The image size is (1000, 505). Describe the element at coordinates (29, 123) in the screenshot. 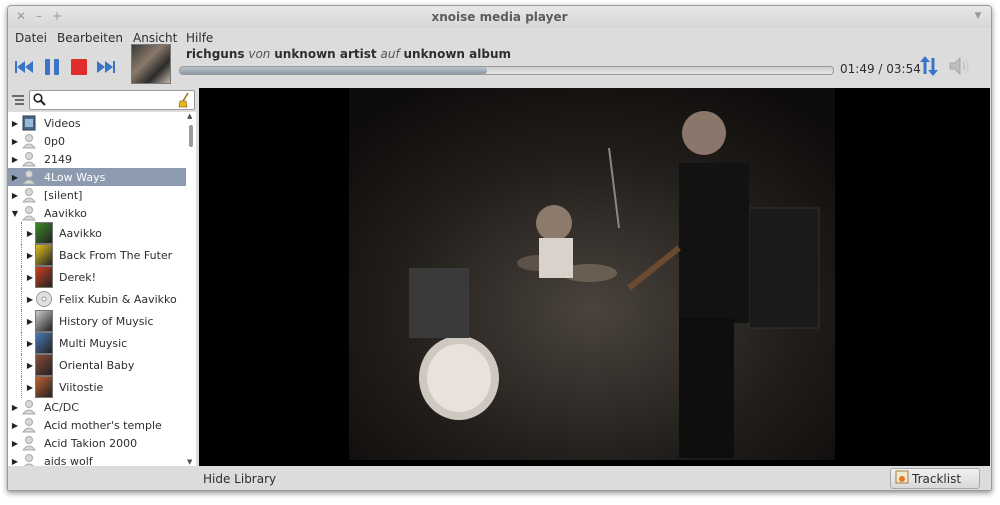

I see `video-folder-icon` at that location.